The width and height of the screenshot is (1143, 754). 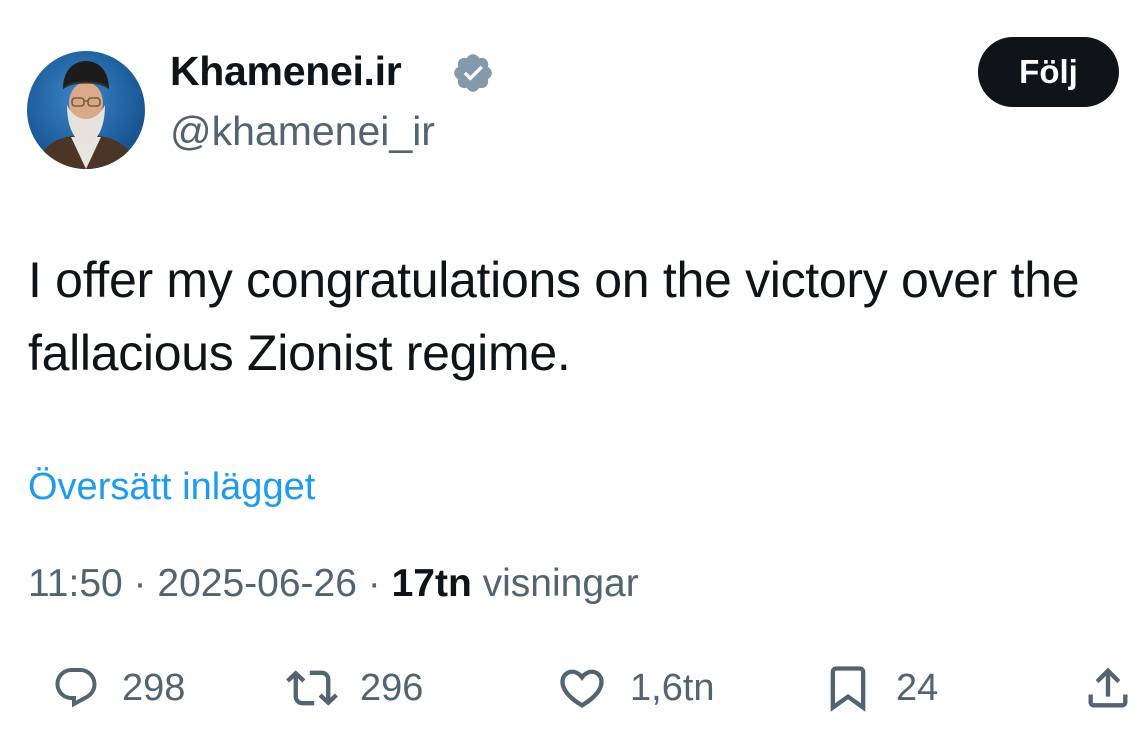 I want to click on share-upload-icon, so click(x=1108, y=687).